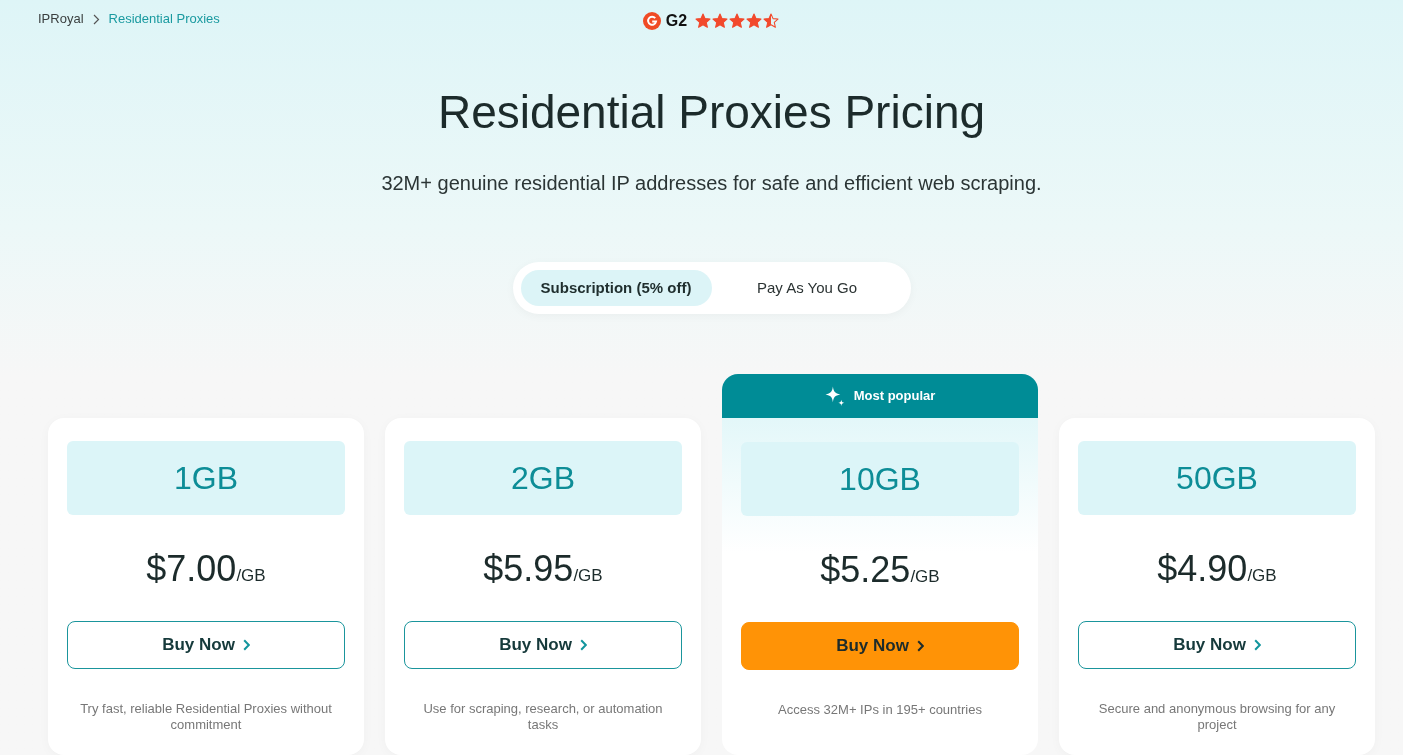 The width and height of the screenshot is (1403, 755). Describe the element at coordinates (206, 478) in the screenshot. I see `plan-size: 1GB` at that location.